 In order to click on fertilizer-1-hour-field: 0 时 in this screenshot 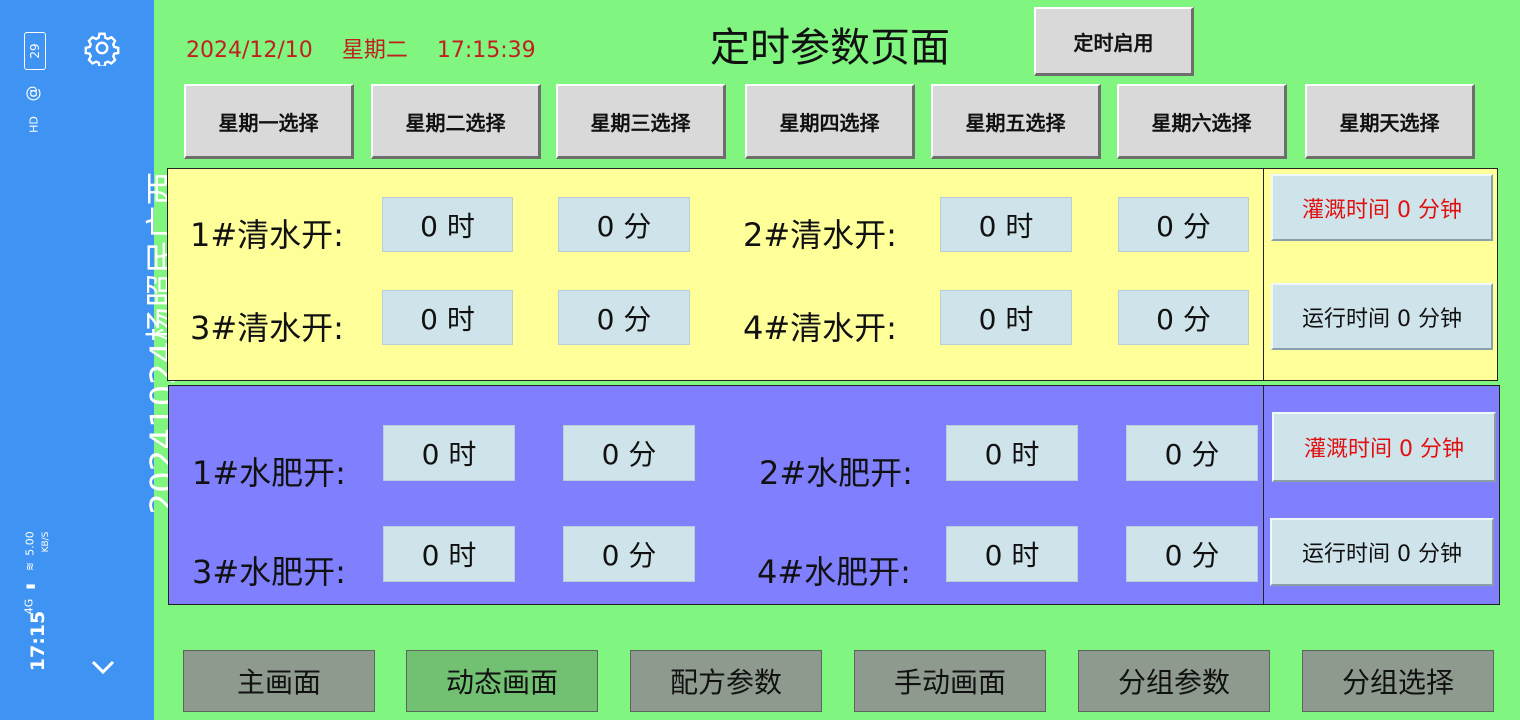, I will do `click(449, 453)`.